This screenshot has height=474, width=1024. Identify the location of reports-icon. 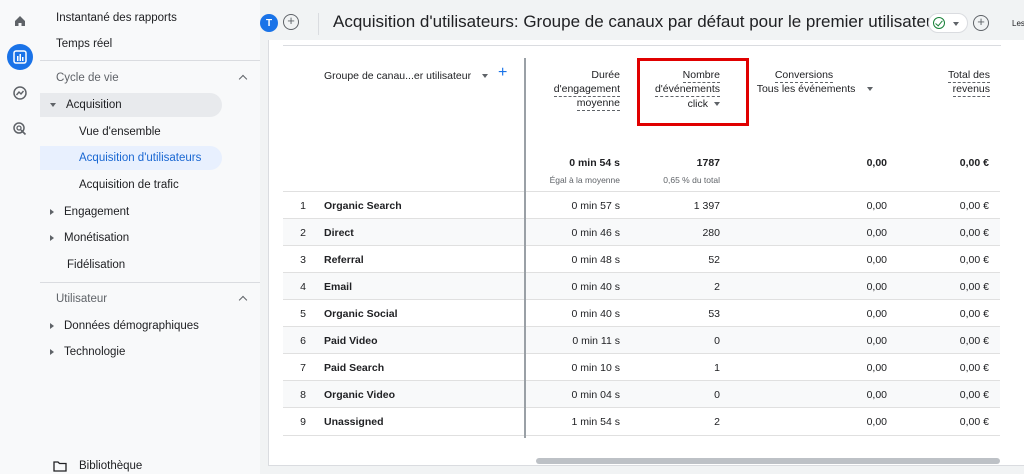
(20, 57).